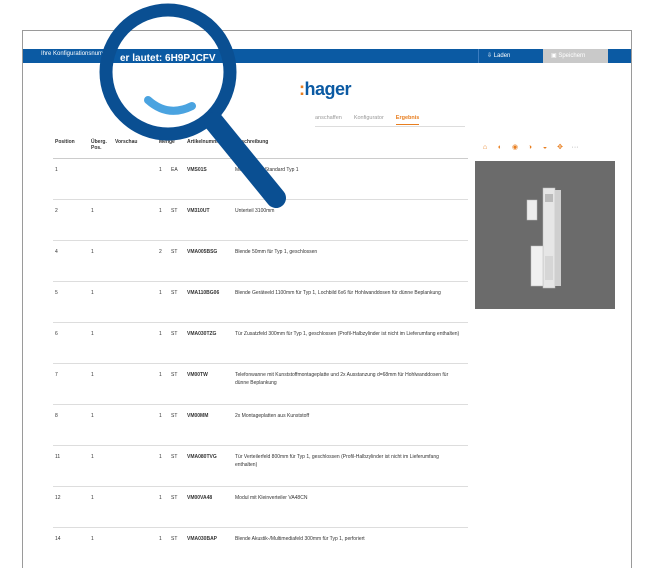 This screenshot has height=568, width=652. I want to click on cell-article: VMA030TZG, so click(202, 334).